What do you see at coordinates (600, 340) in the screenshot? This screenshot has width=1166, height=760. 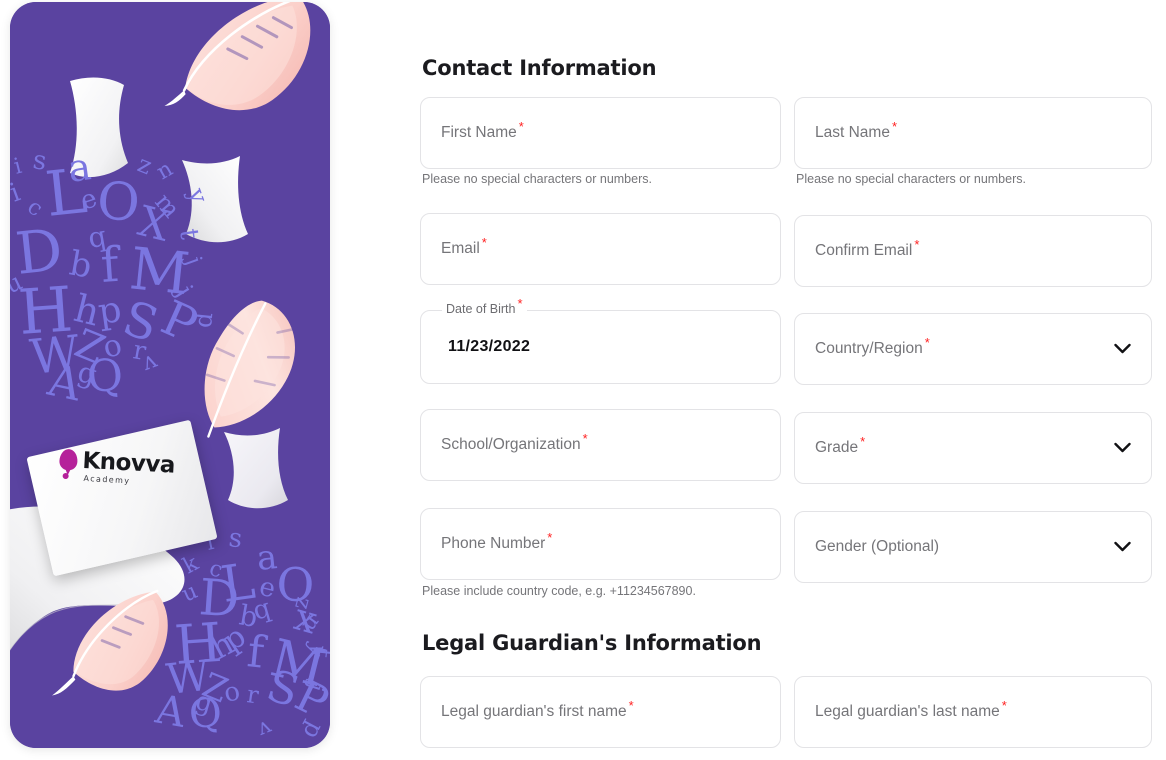 I see `field-date-of-birth: Date of Birth * 11/23/2022` at bounding box center [600, 340].